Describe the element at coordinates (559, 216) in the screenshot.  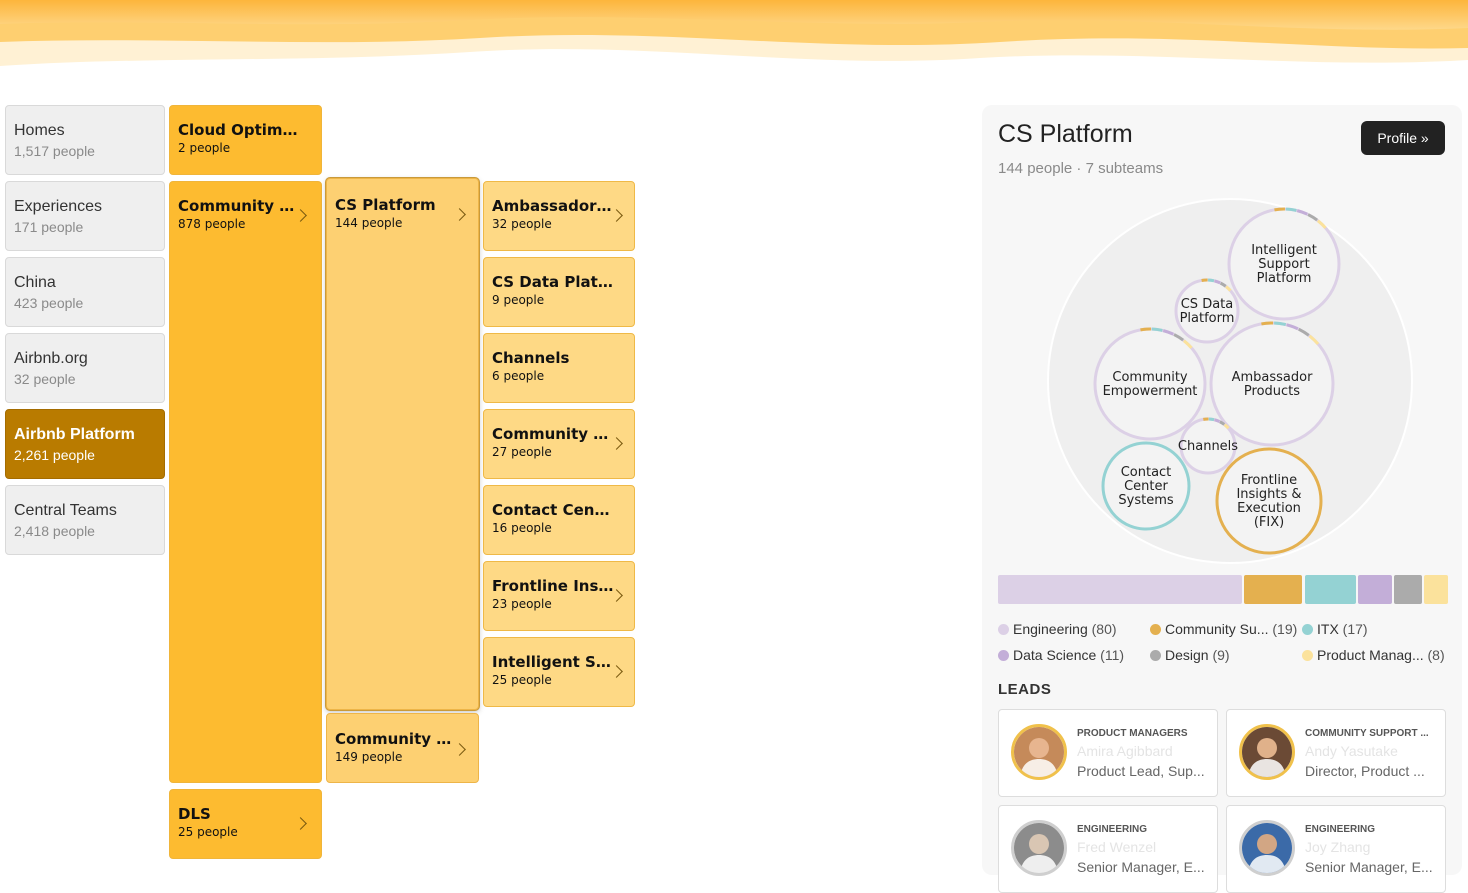
I see `team-item: Ambassador Products32 people` at that location.